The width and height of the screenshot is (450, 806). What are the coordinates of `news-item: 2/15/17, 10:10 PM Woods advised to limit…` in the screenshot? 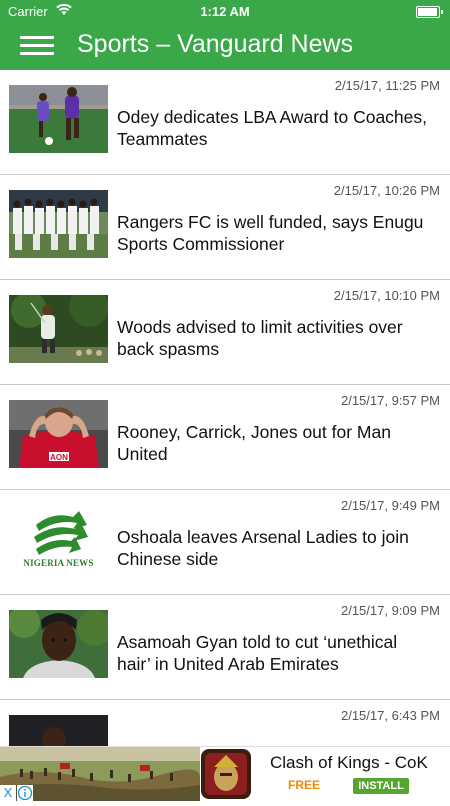 It's located at (225, 332).